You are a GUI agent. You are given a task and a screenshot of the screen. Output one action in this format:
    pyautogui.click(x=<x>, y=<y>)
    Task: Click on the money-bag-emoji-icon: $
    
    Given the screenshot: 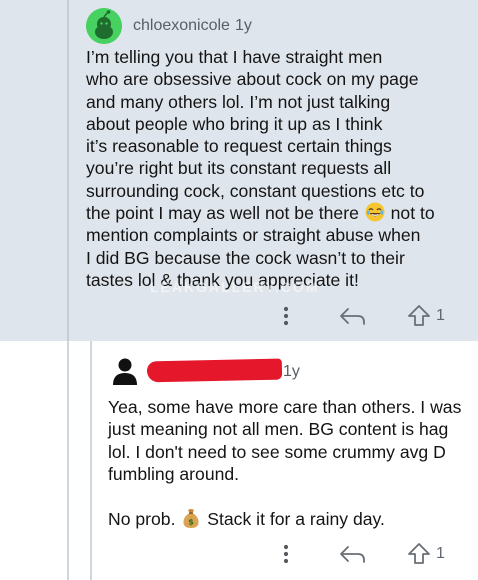 What is the action you would take?
    pyautogui.click(x=191, y=519)
    